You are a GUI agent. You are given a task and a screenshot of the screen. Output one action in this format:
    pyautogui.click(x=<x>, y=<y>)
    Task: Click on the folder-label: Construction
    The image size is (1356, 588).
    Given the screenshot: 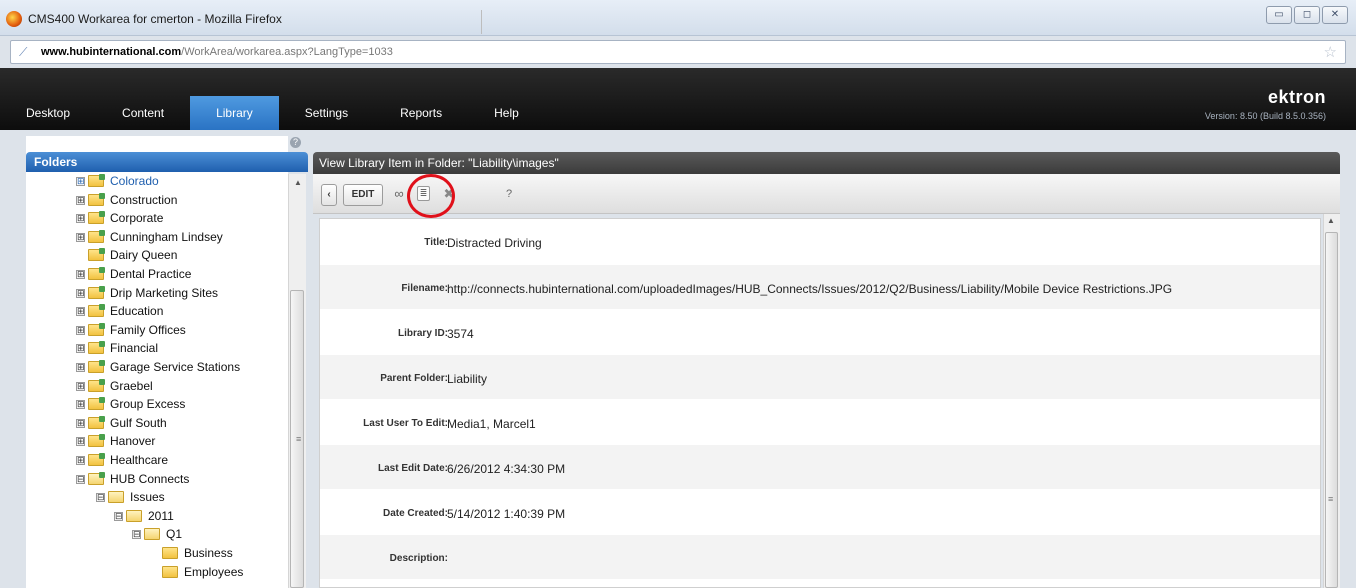 What is the action you would take?
    pyautogui.click(x=144, y=200)
    